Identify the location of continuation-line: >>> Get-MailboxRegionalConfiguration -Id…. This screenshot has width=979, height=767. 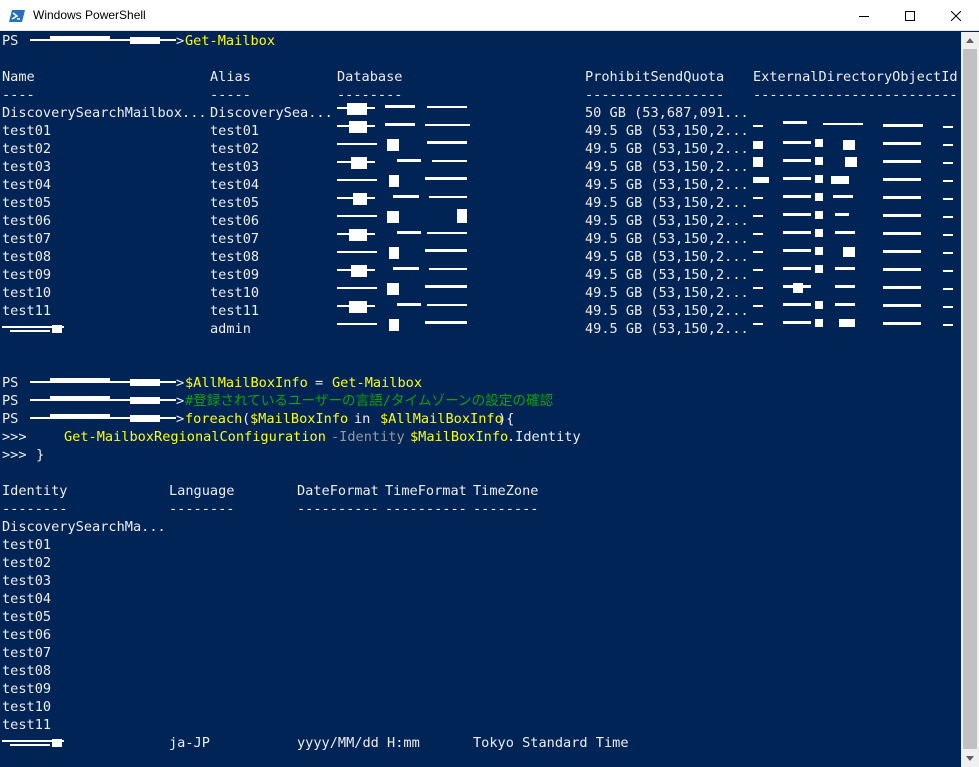
(291, 437).